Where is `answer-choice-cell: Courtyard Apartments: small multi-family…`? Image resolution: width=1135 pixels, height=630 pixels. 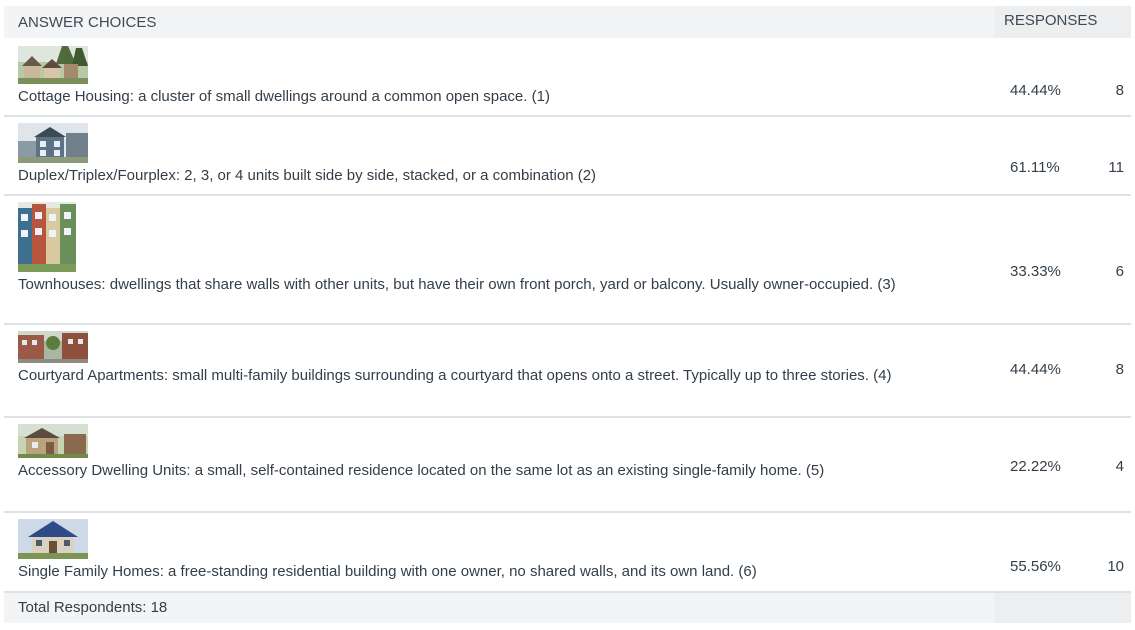
answer-choice-cell: Courtyard Apartments: small multi-family… is located at coordinates (499, 370).